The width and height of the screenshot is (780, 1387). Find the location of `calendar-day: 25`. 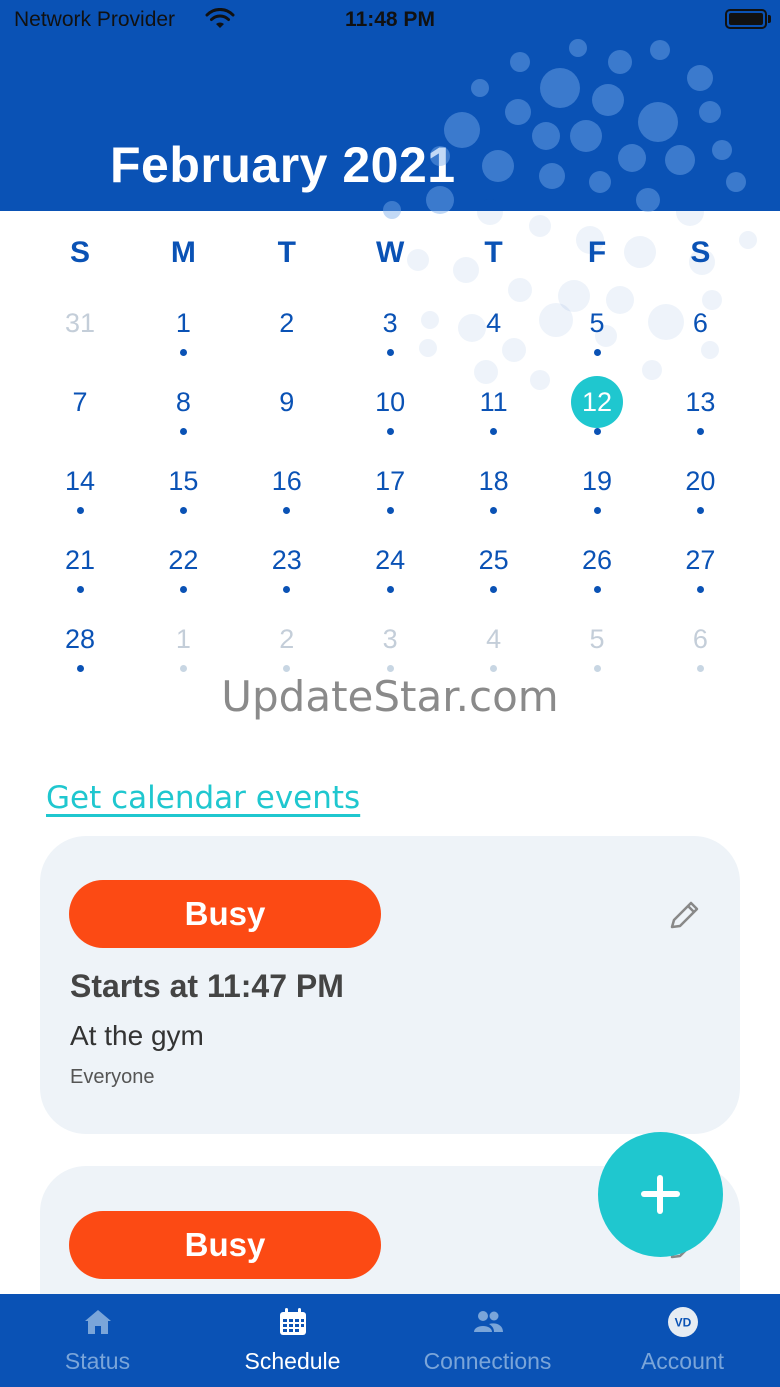

calendar-day: 25 is located at coordinates (494, 573).